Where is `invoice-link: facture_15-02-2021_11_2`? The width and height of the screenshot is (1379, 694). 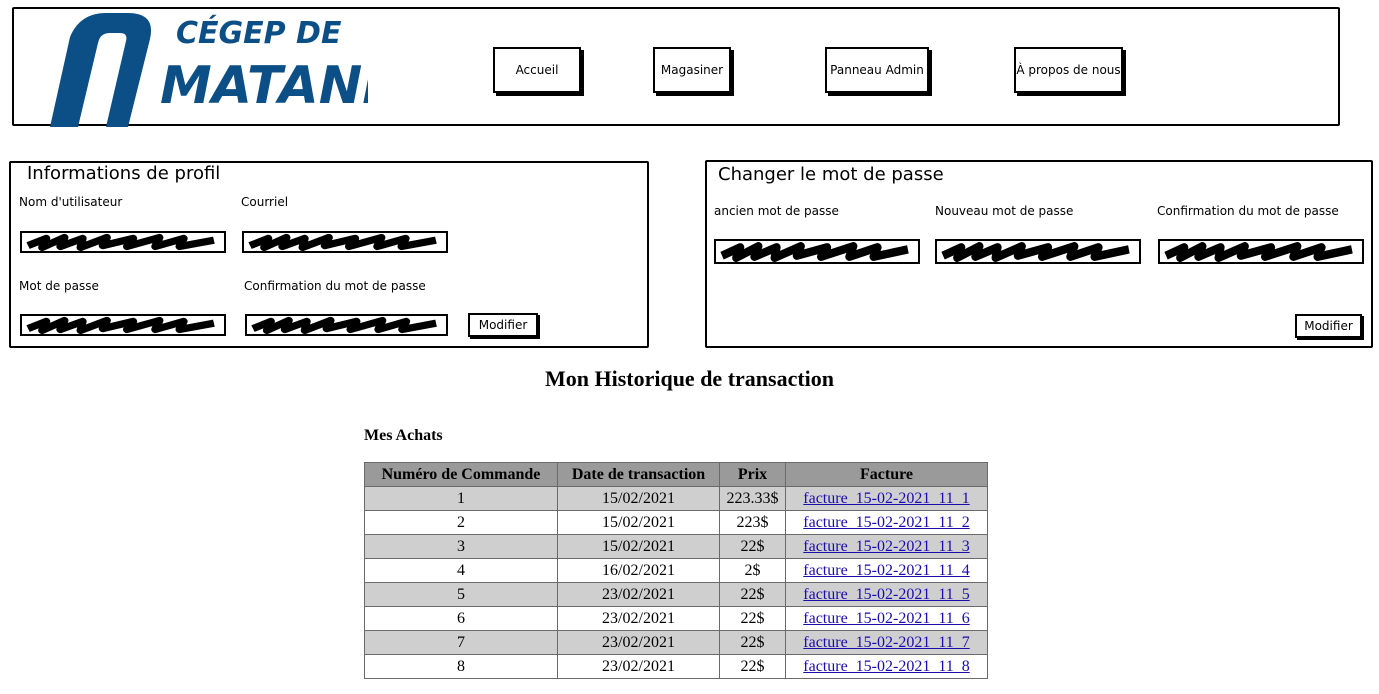
invoice-link: facture_15-02-2021_11_2 is located at coordinates (886, 522).